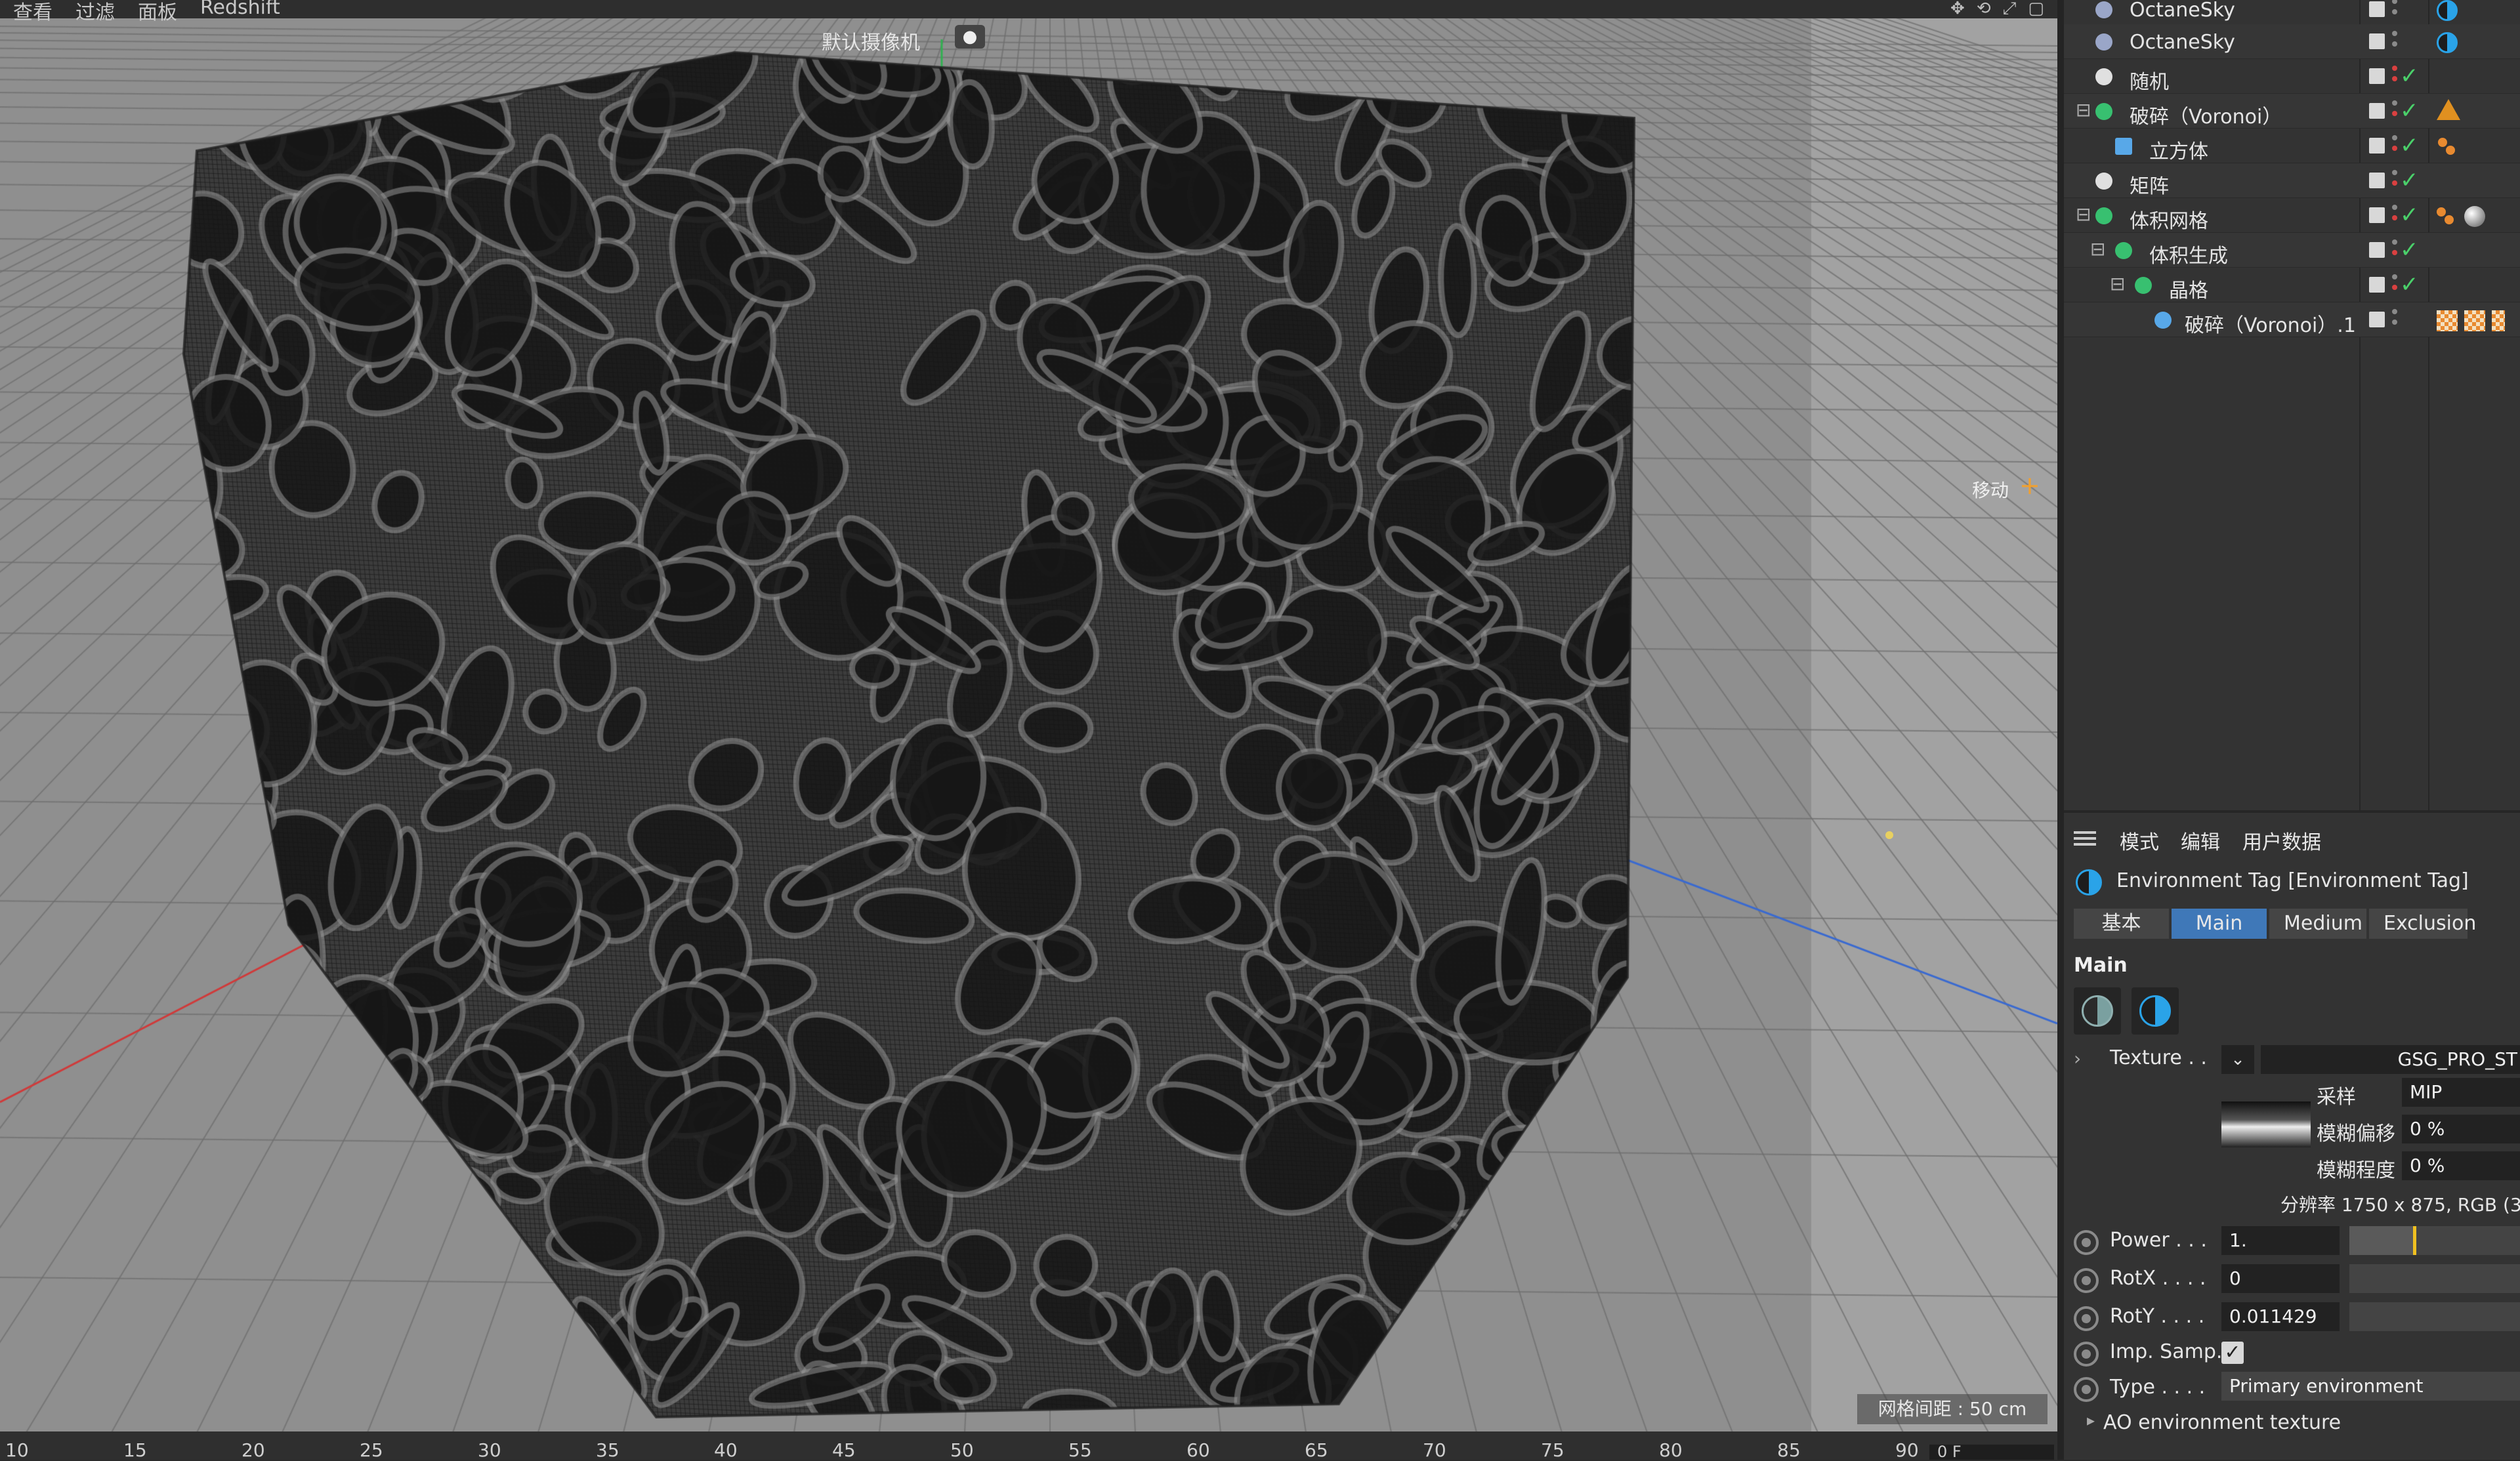  I want to click on roty-slider, so click(2434, 1316).